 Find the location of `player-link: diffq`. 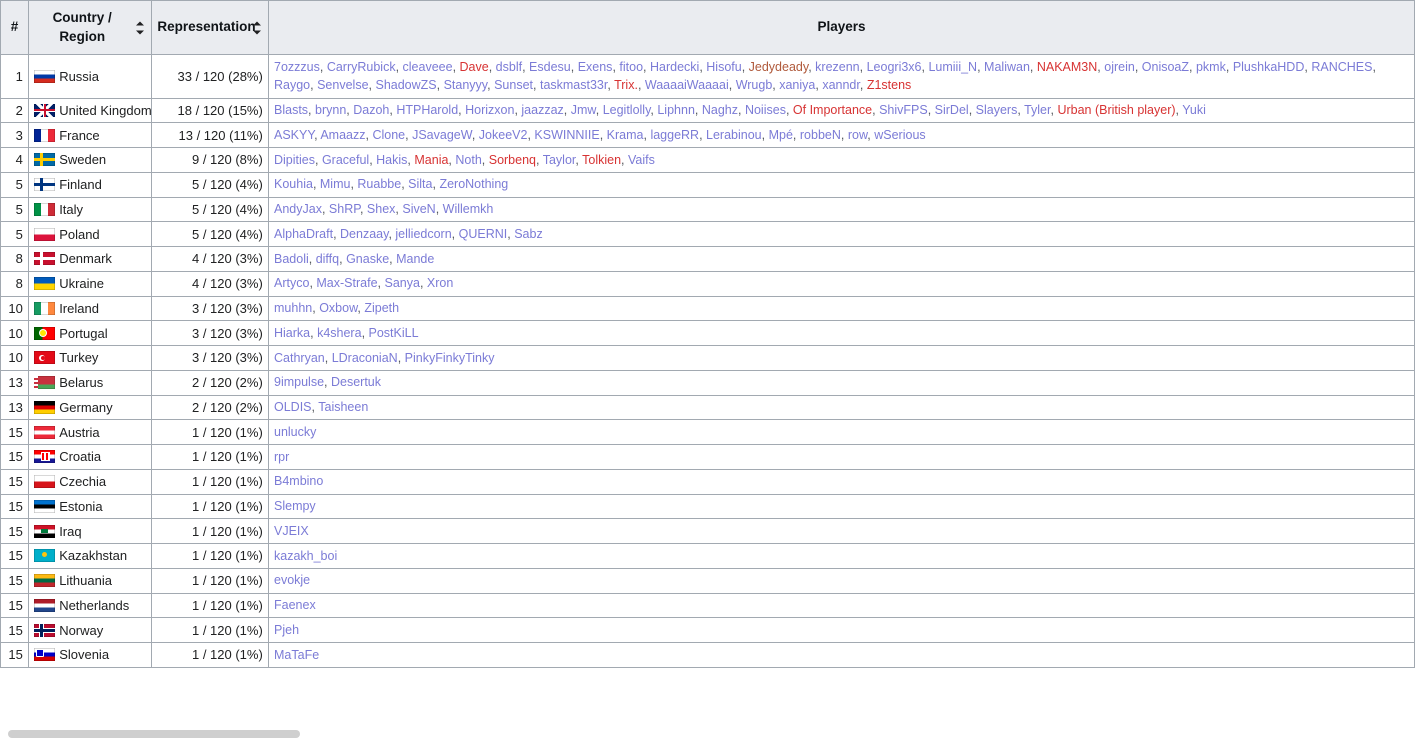

player-link: diffq is located at coordinates (327, 259).